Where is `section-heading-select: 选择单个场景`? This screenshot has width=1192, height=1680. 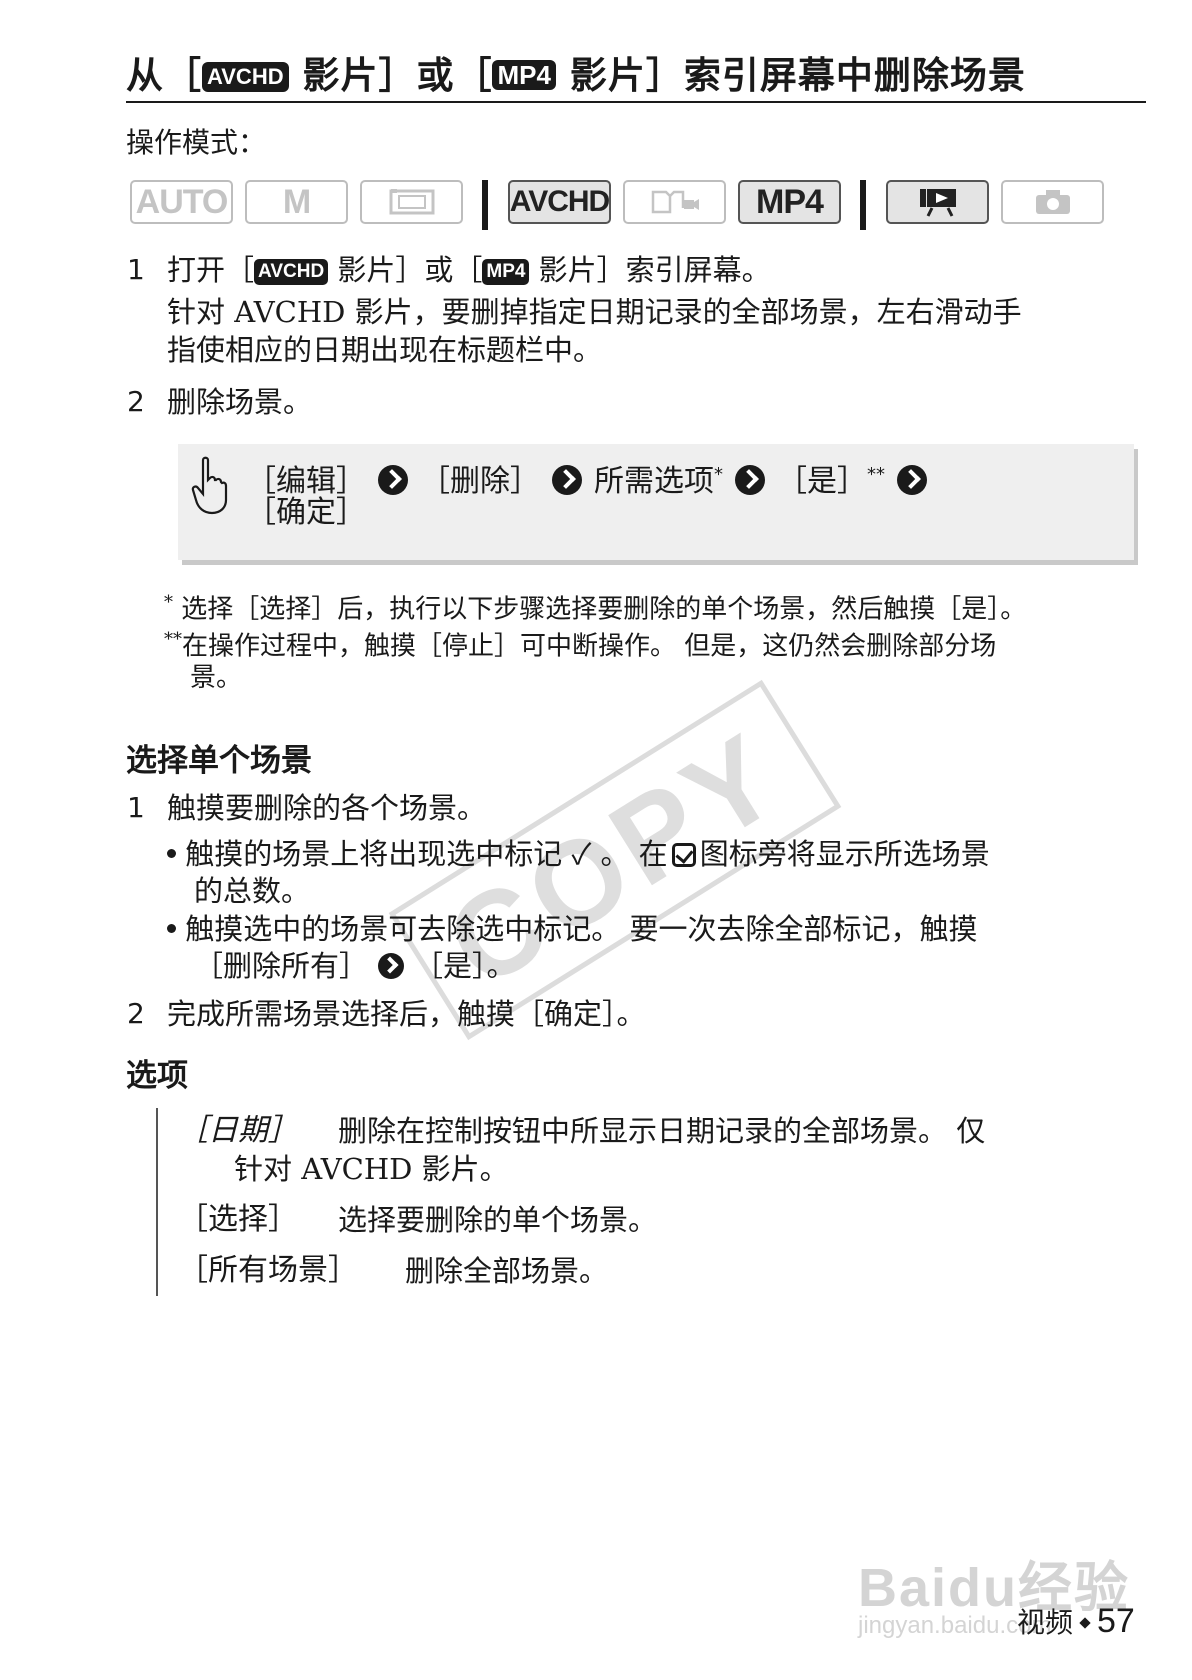
section-heading-select: 选择单个场景 is located at coordinates (219, 761).